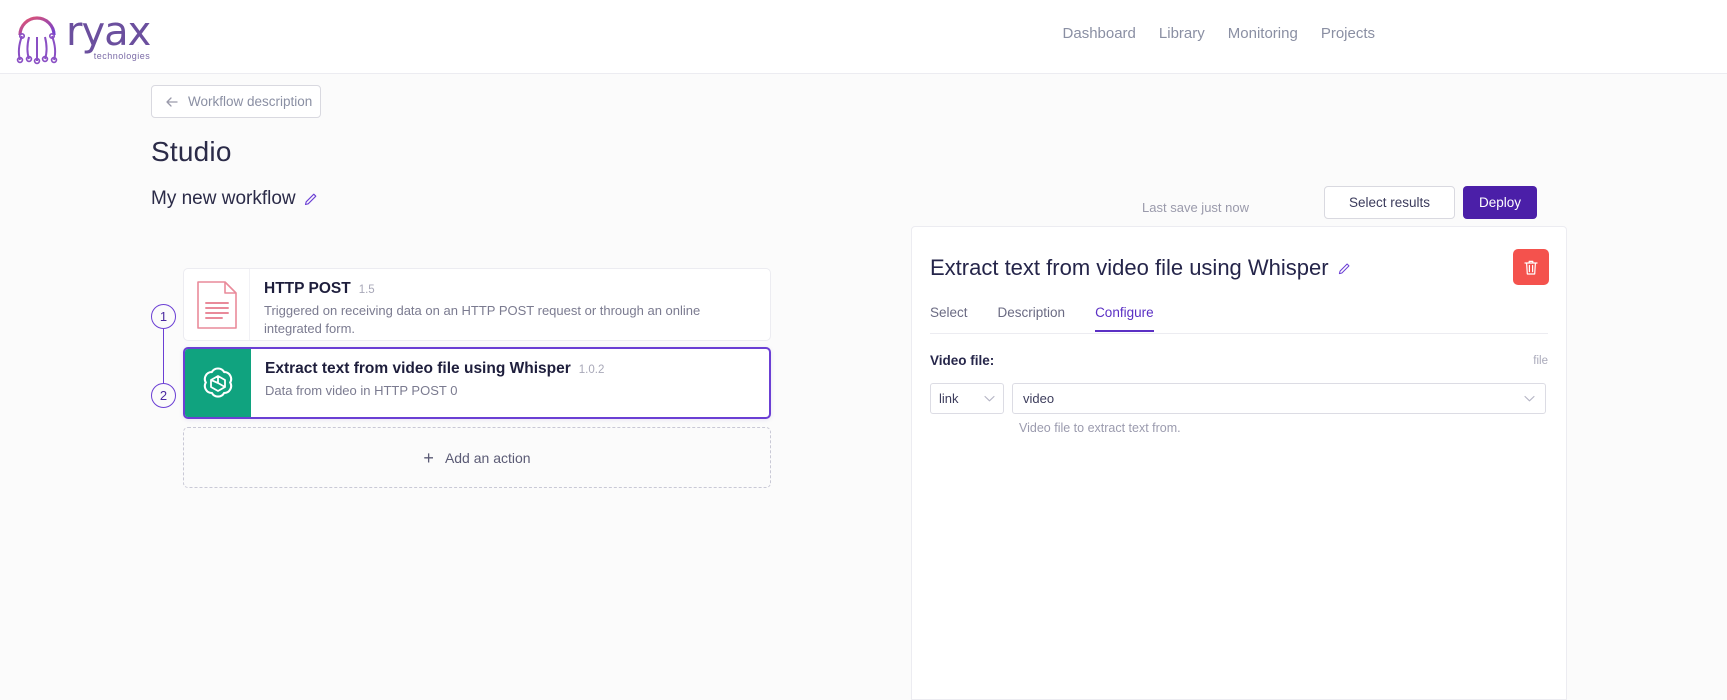 This screenshot has height=700, width=1727. Describe the element at coordinates (949, 398) in the screenshot. I see `video-source-value: link` at that location.